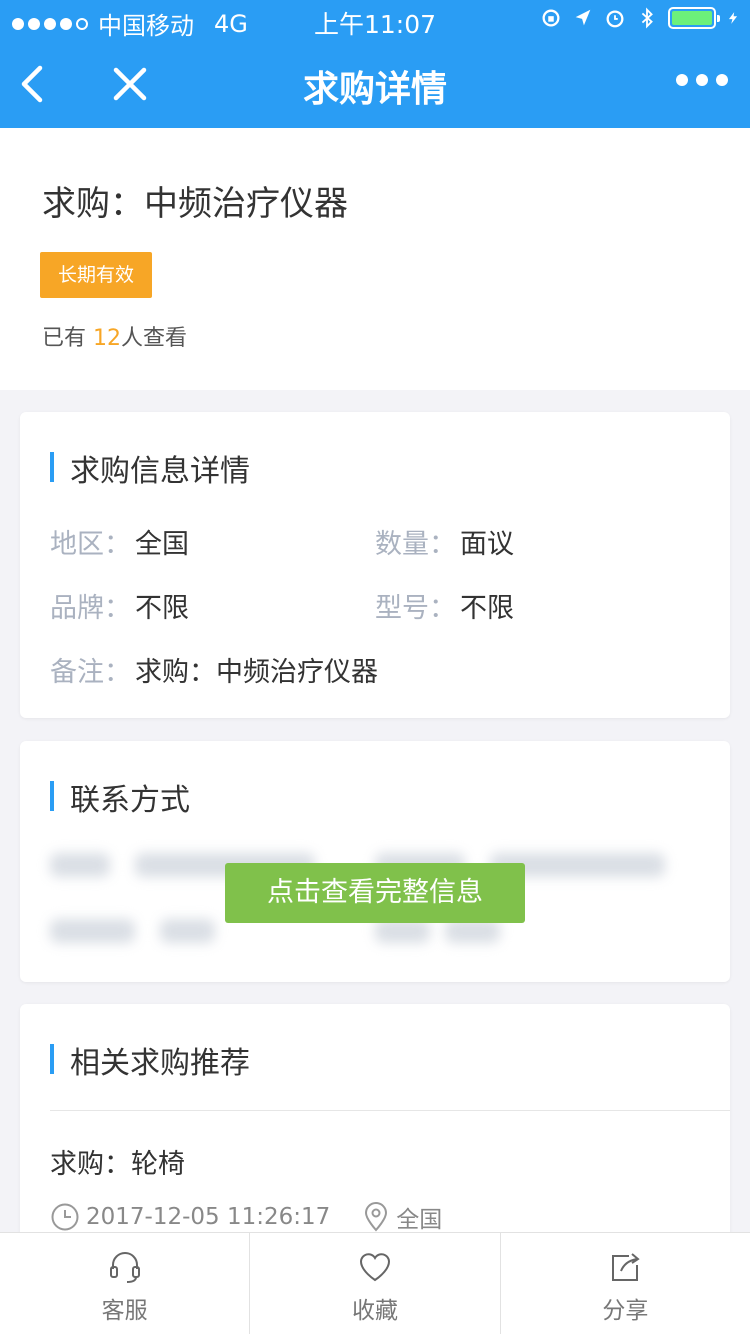  Describe the element at coordinates (162, 544) in the screenshot. I see `region-value: 全国` at that location.